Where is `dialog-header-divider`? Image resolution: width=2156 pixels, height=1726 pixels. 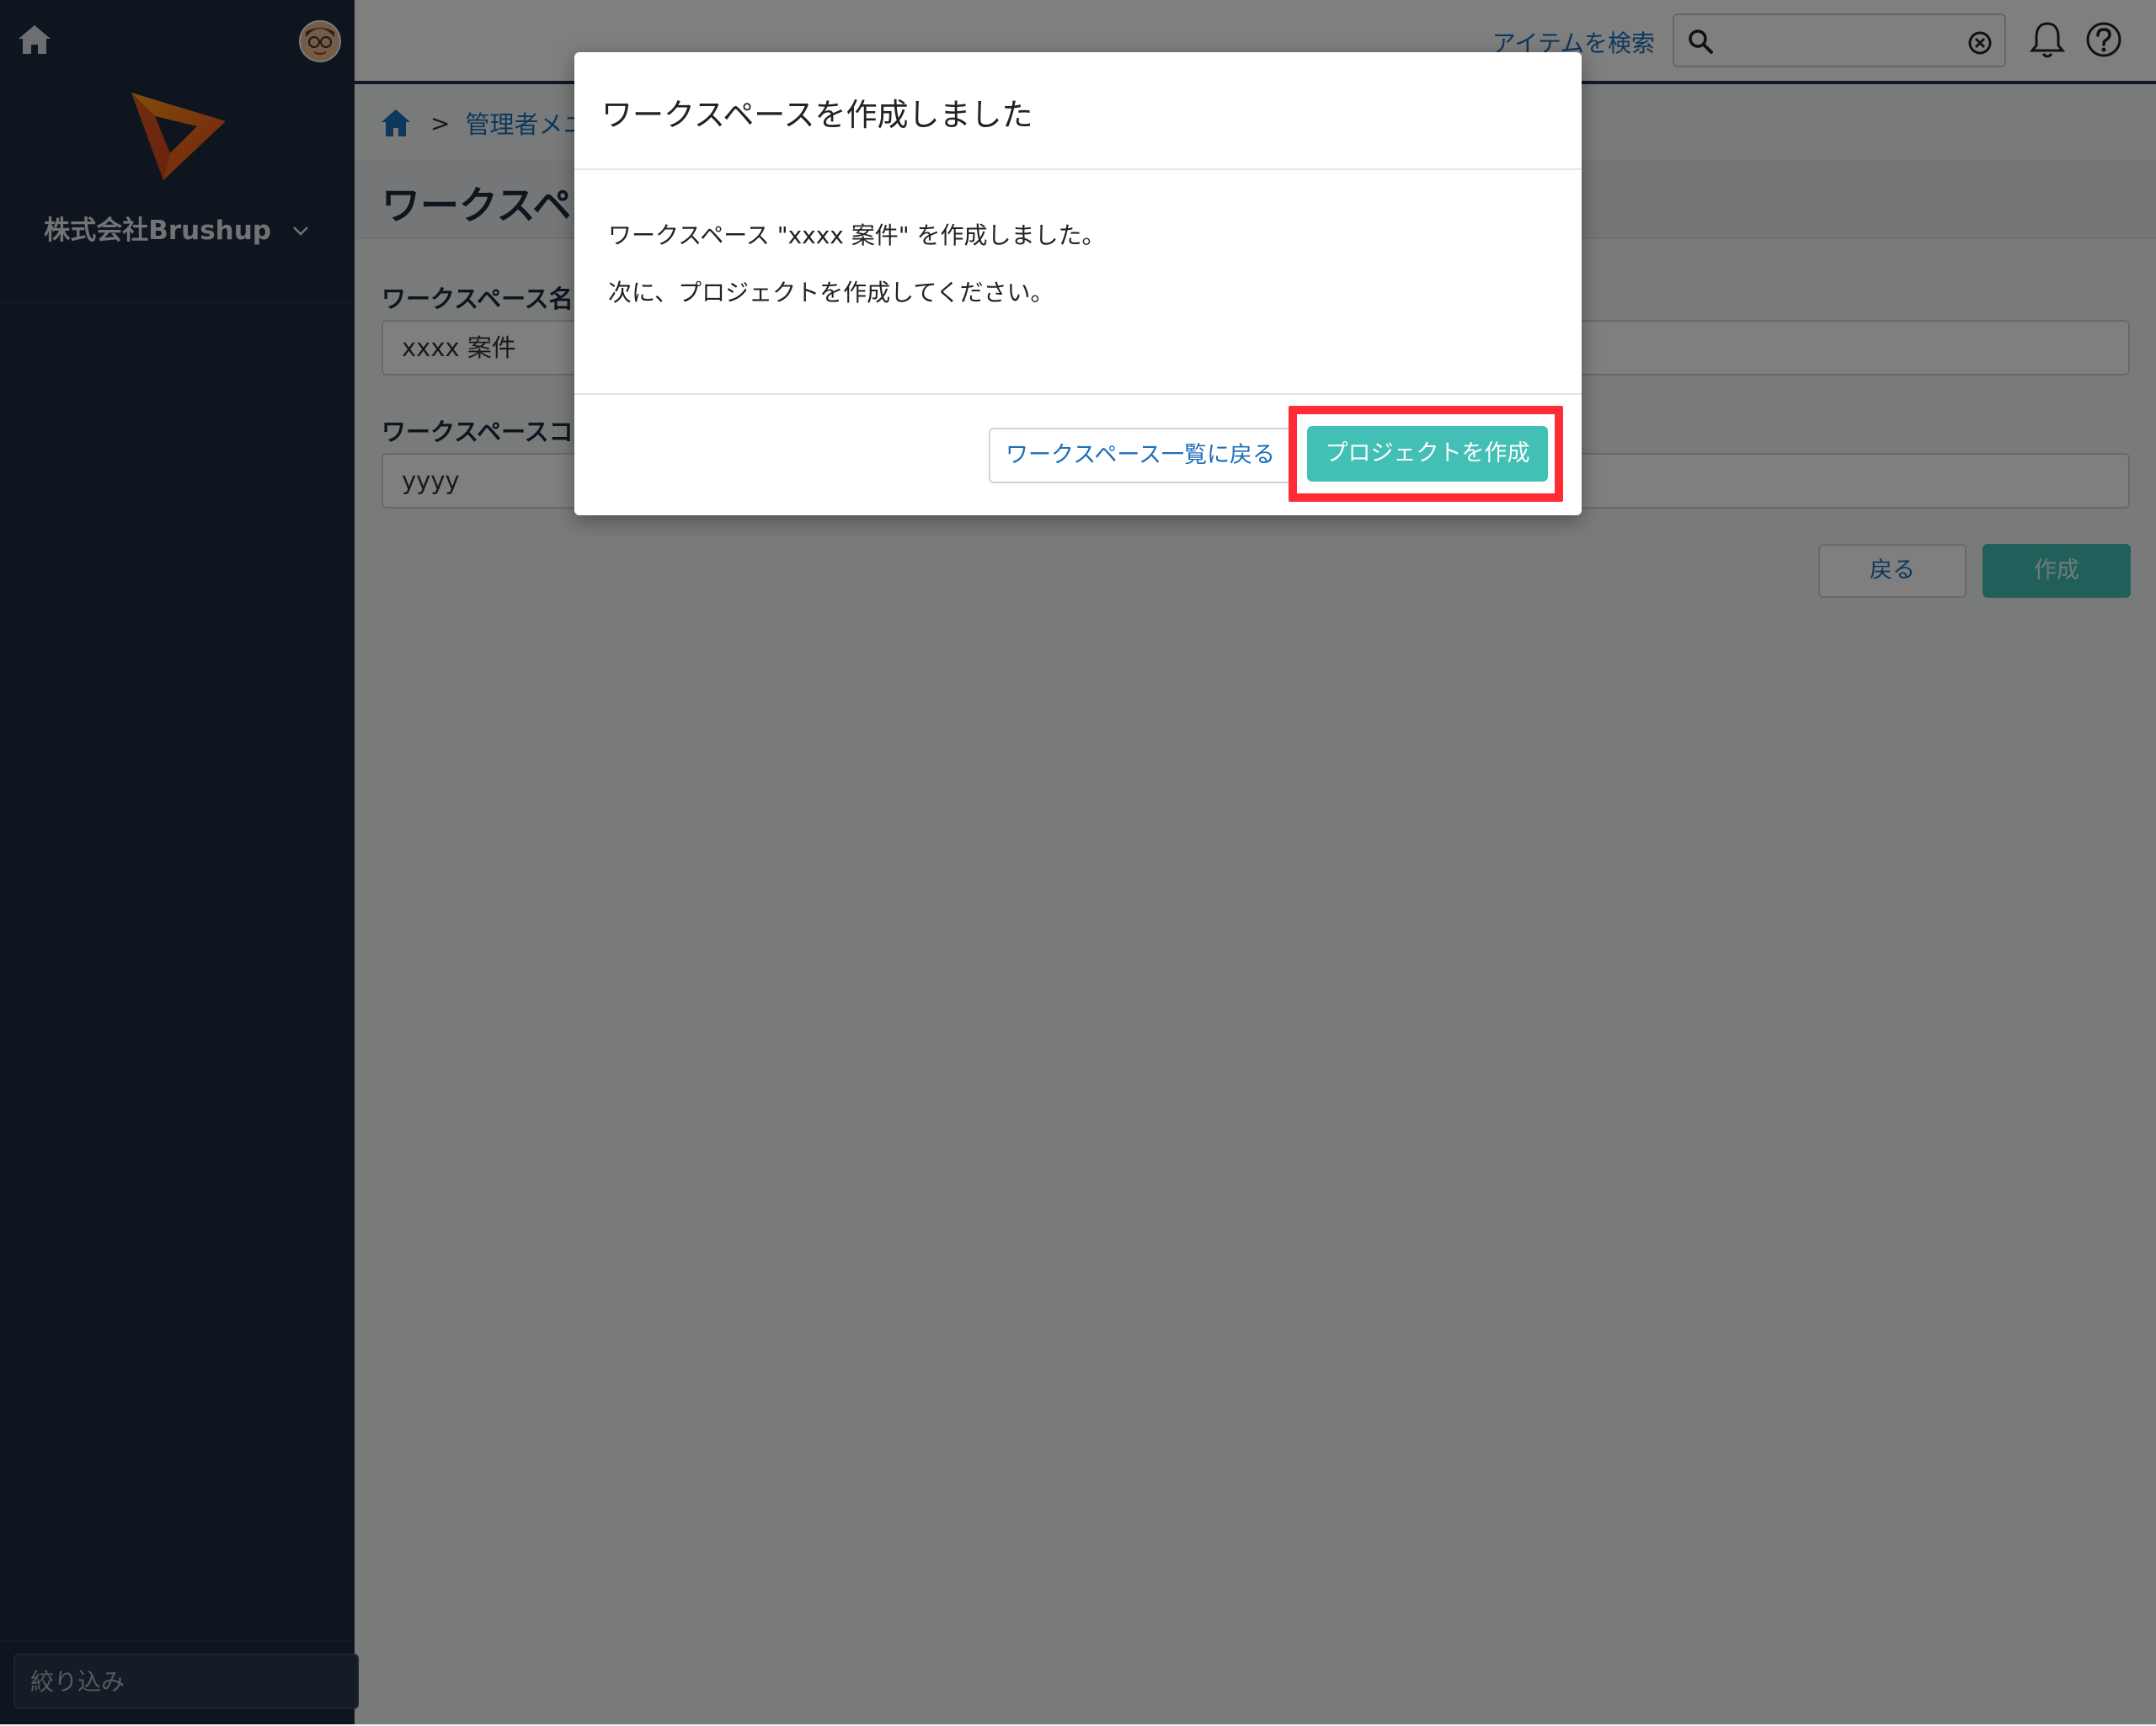 dialog-header-divider is located at coordinates (1078, 169).